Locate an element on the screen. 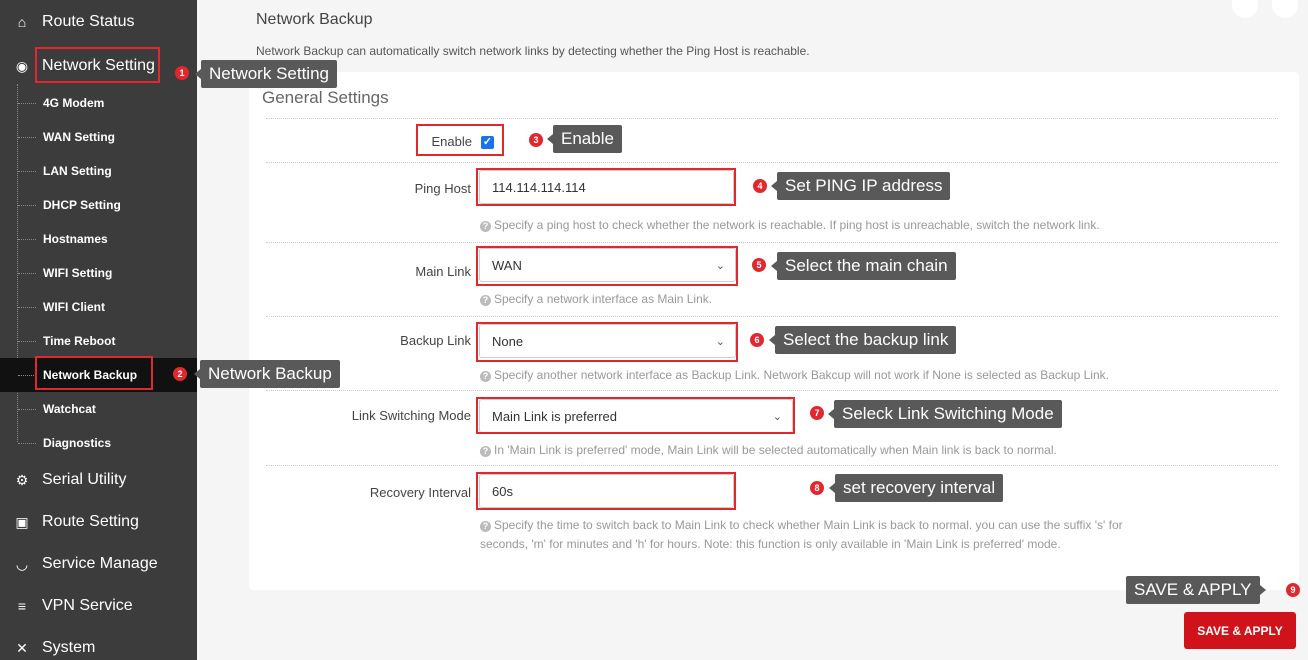 The width and height of the screenshot is (1308, 660). list-icon: ≡ is located at coordinates (22, 606).